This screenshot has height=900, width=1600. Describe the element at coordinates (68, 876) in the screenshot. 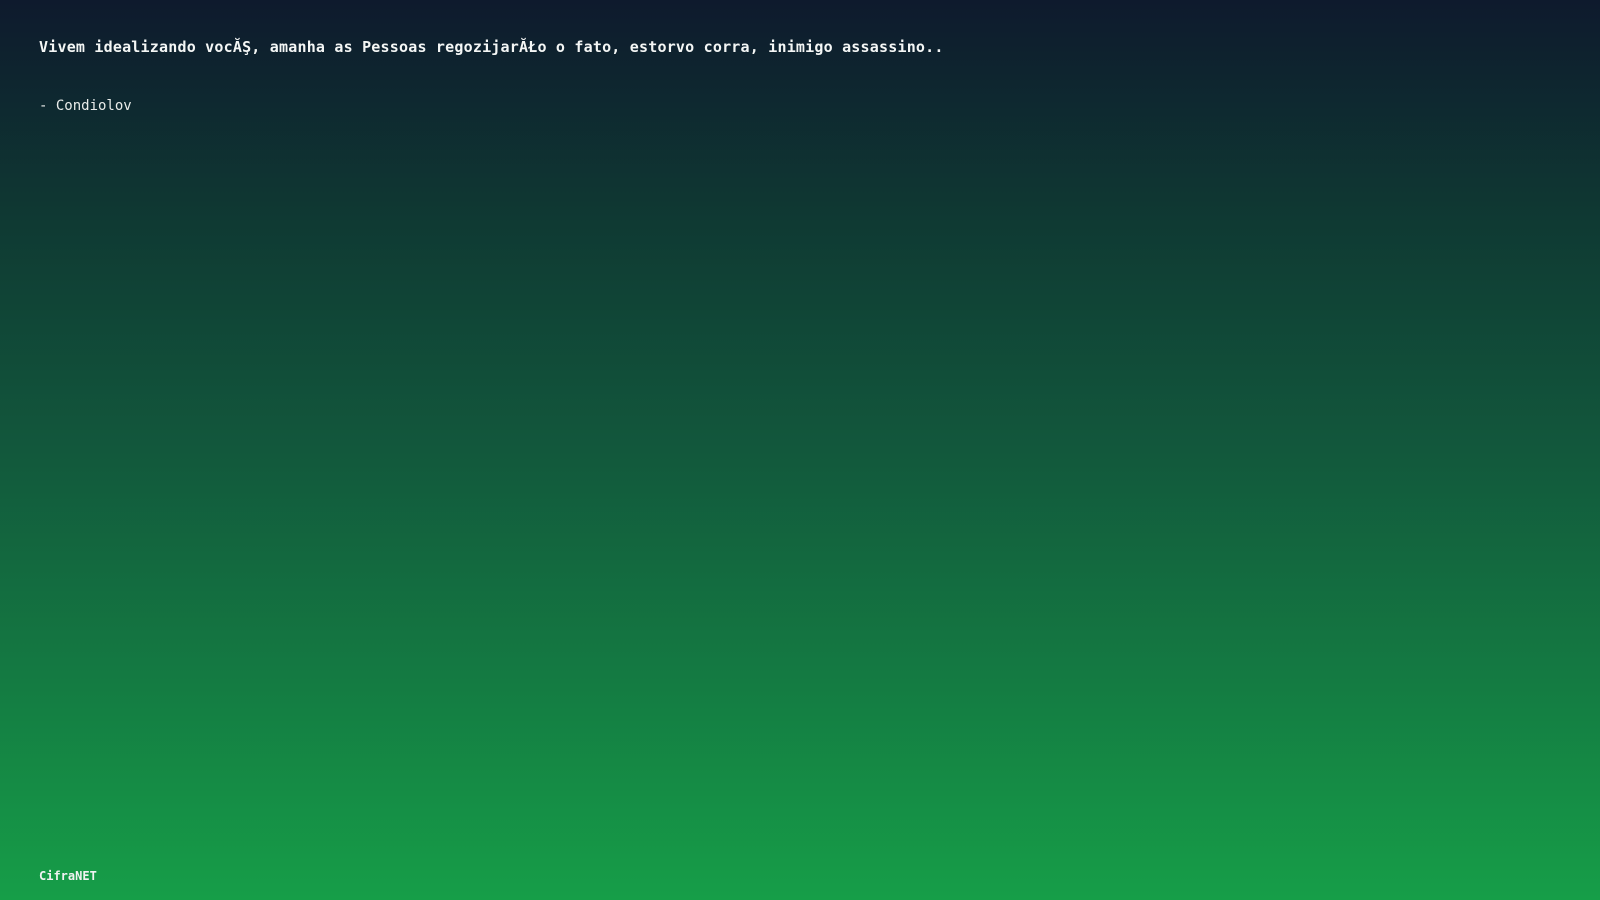

I see `brand-label: CifraNET` at that location.